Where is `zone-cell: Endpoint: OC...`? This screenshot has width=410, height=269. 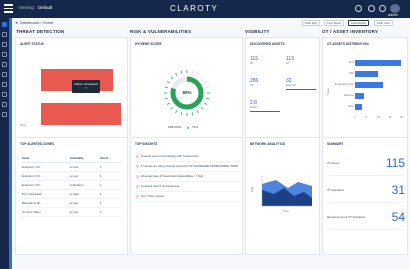 zone-cell: Endpoint: OC... is located at coordinates (32, 185).